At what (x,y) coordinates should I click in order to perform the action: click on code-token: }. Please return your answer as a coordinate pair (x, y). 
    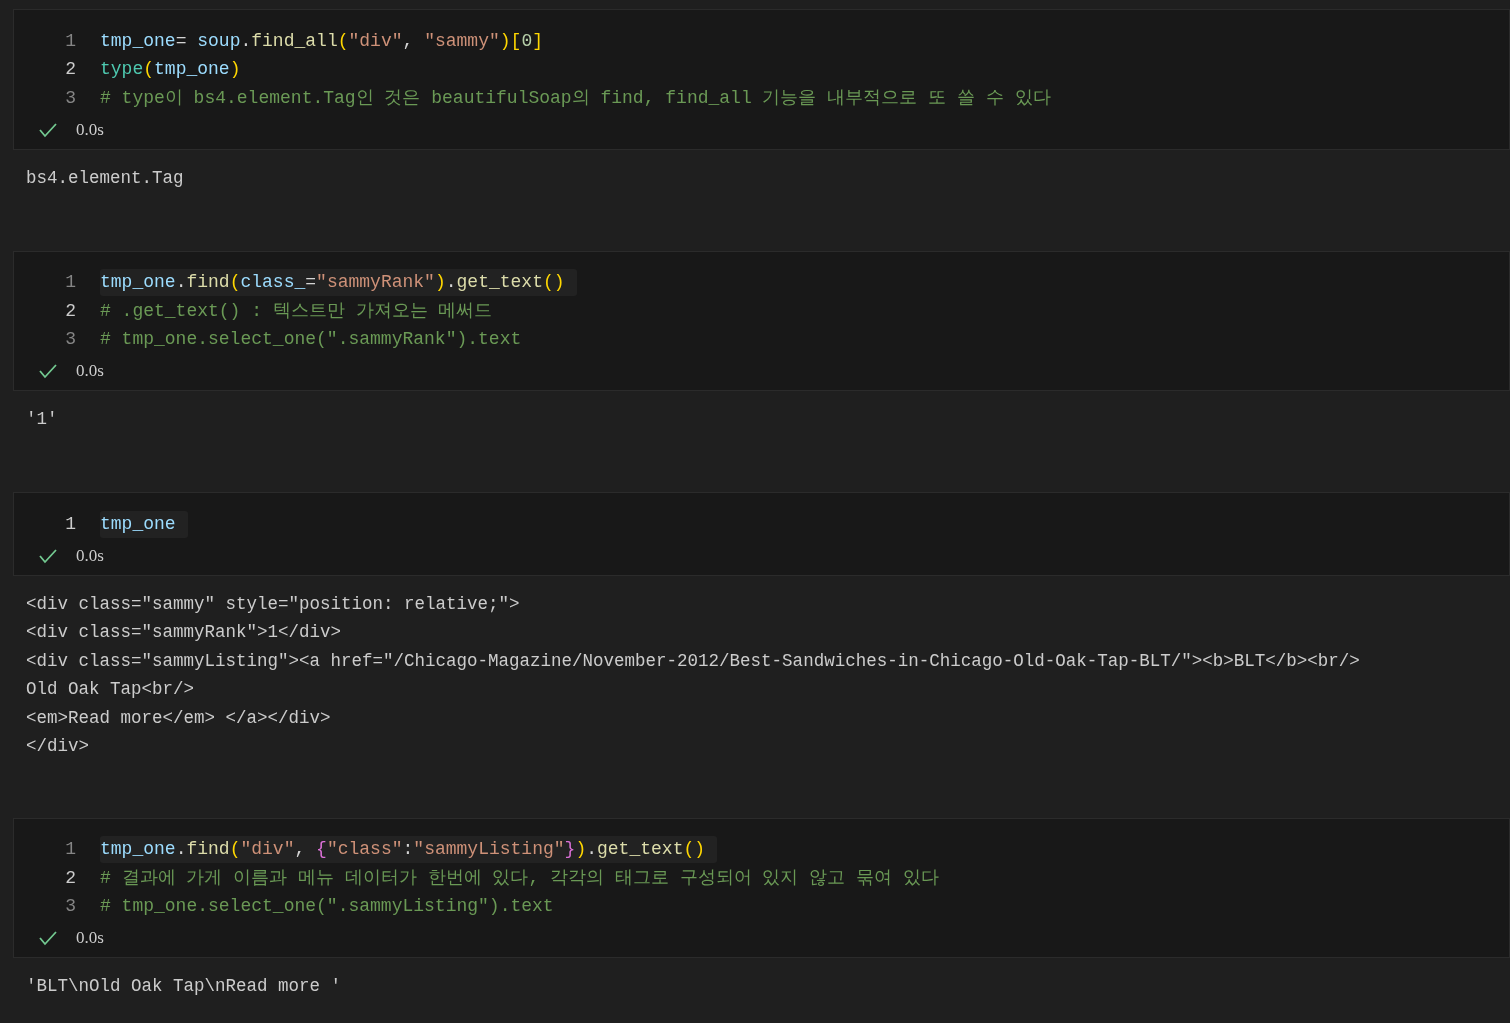
    Looking at the image, I should click on (570, 849).